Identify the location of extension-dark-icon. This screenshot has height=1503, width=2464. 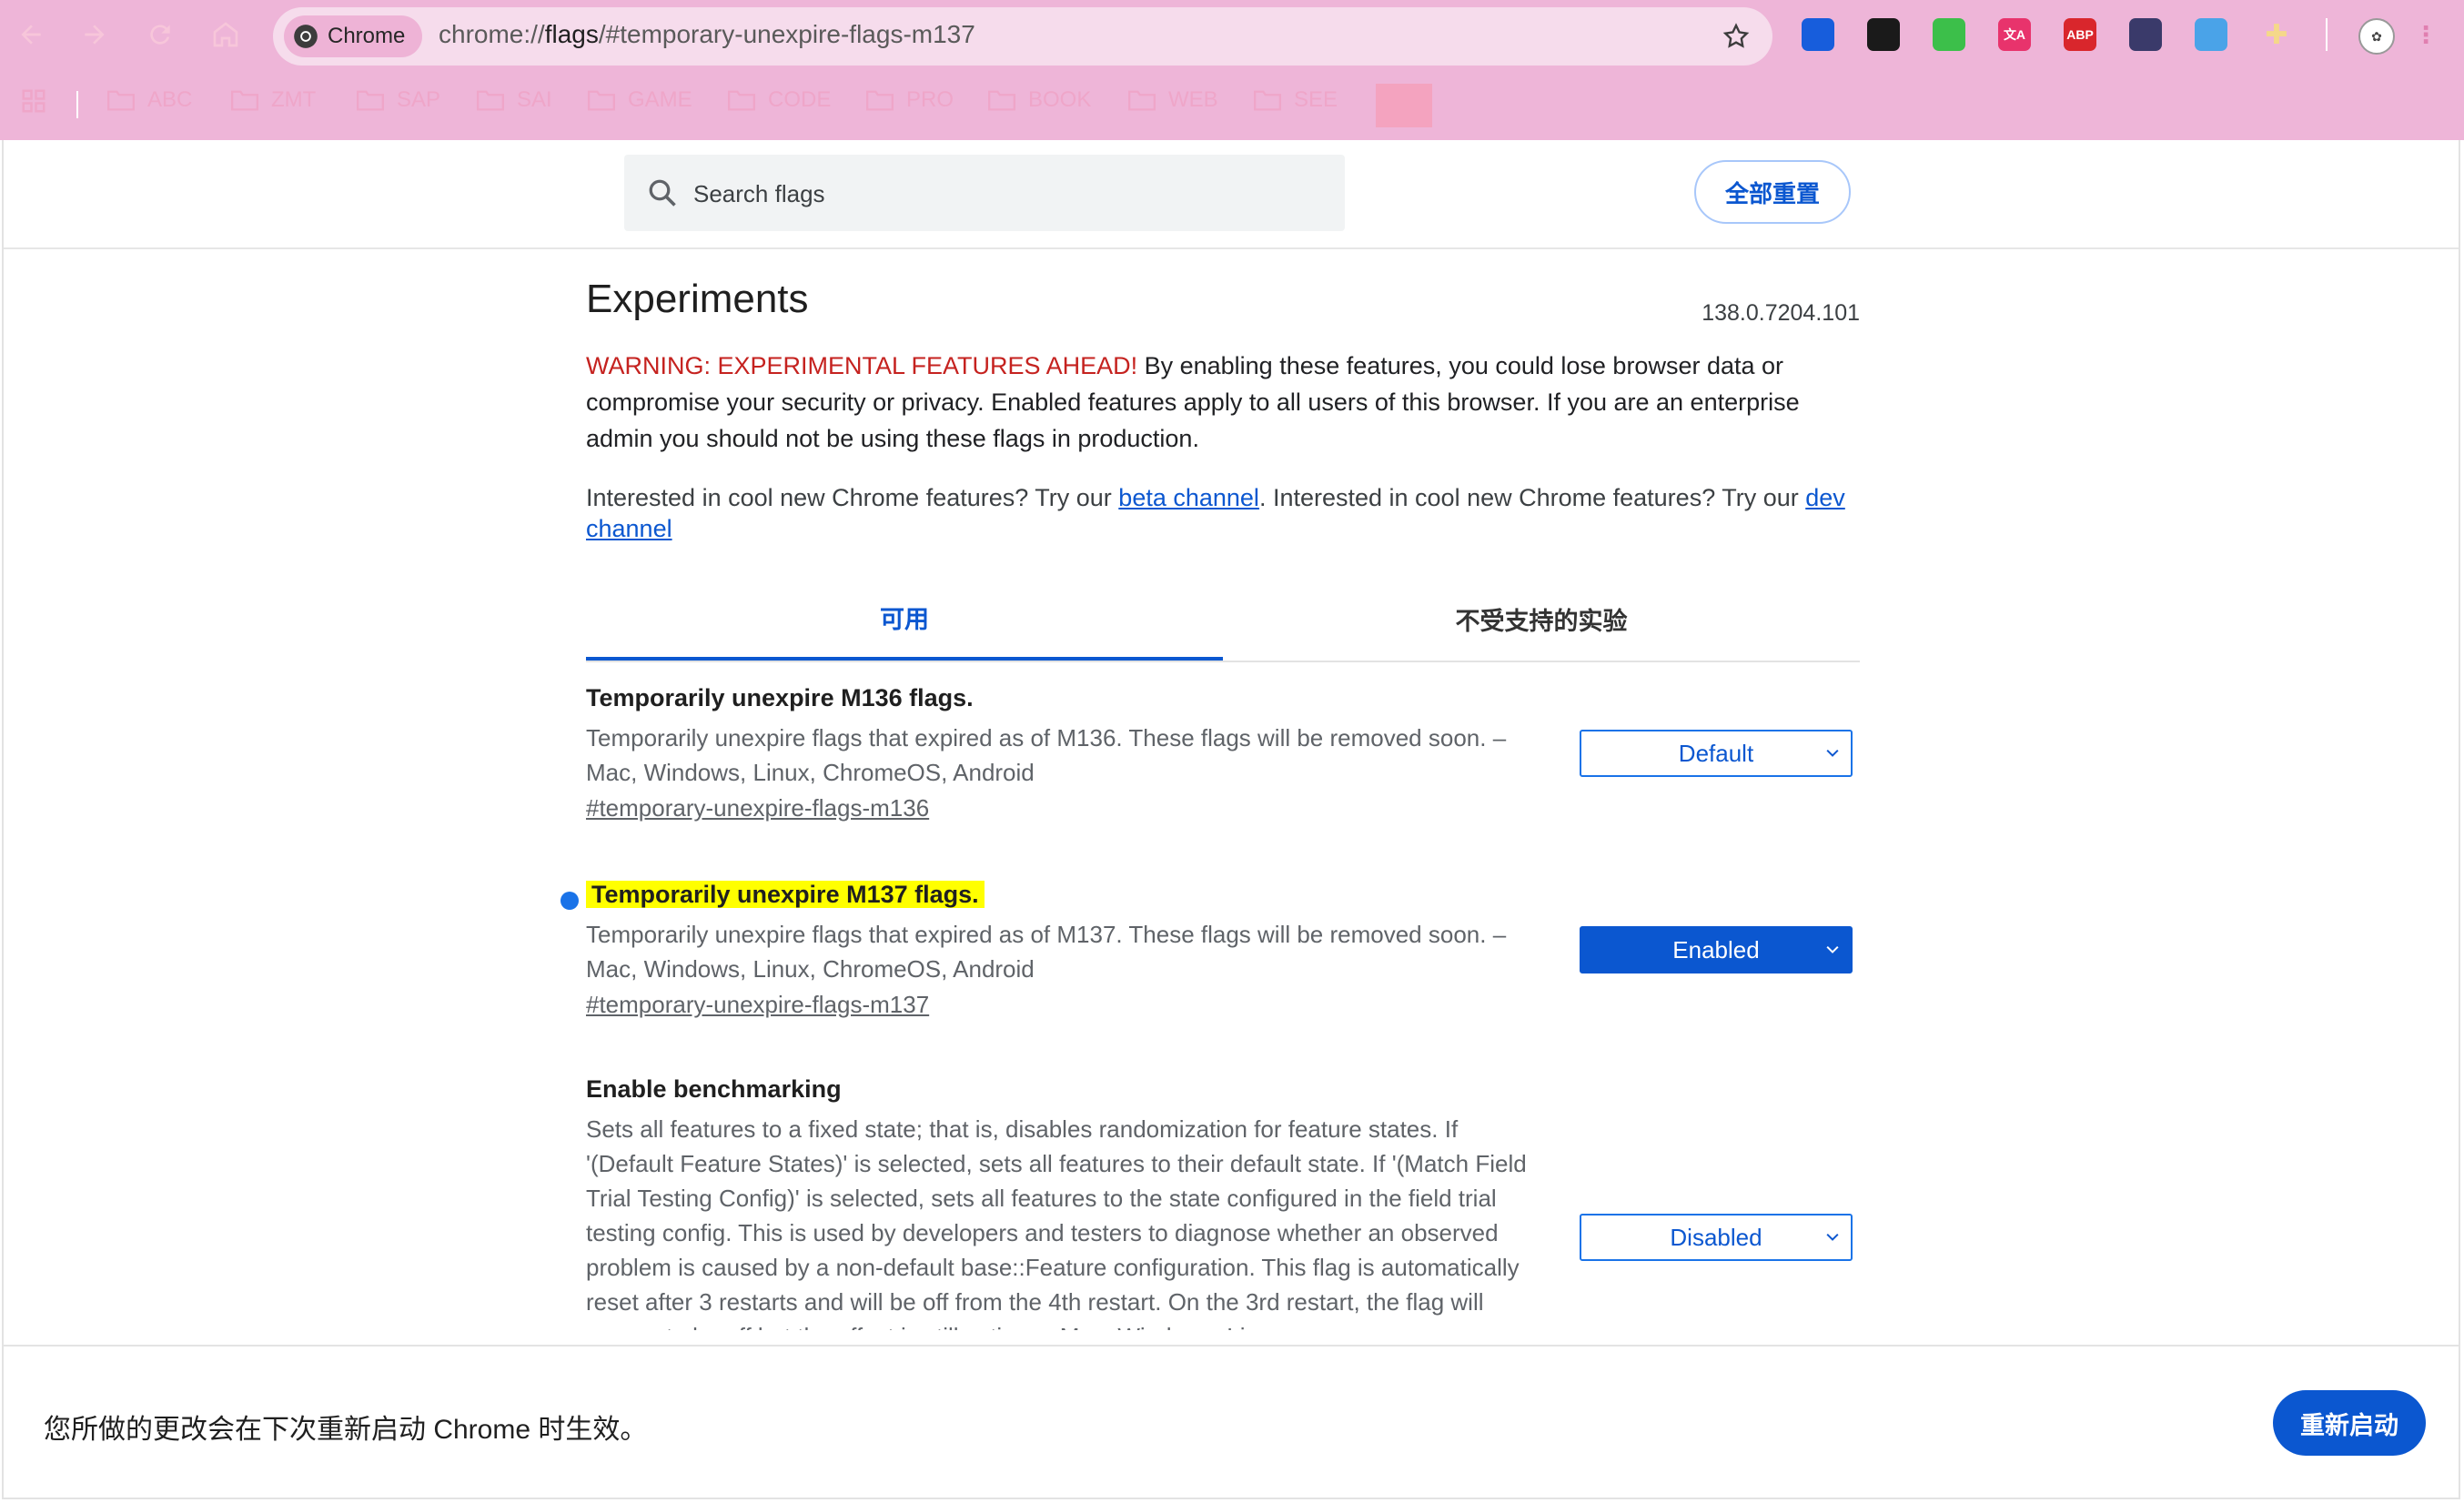
(2146, 34).